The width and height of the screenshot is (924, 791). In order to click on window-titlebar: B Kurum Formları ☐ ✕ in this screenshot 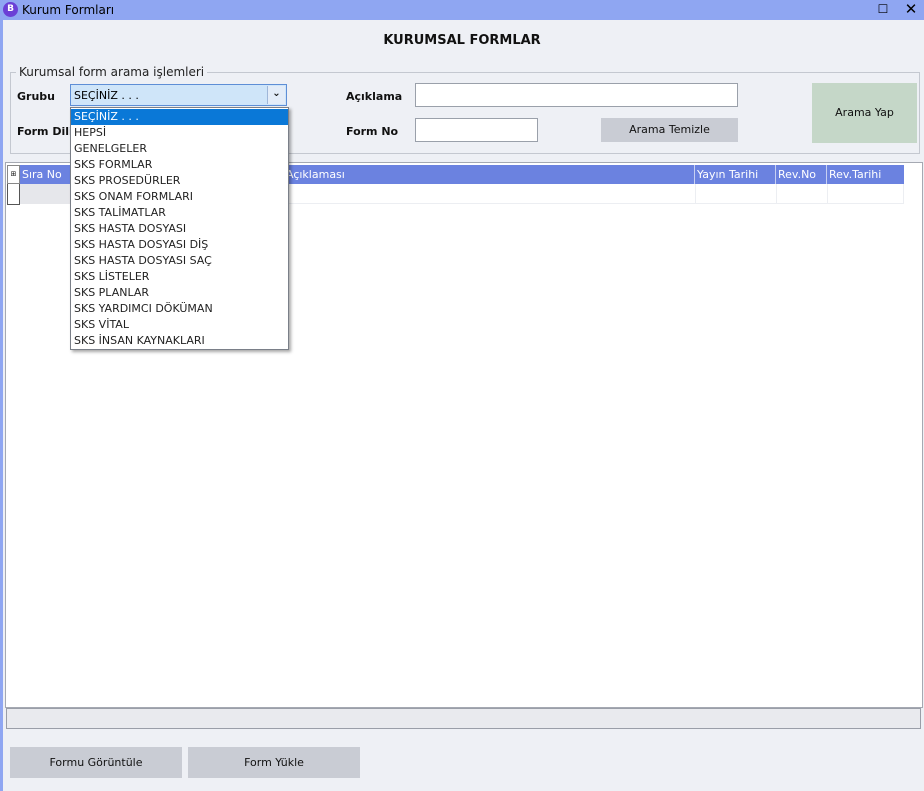, I will do `click(462, 10)`.